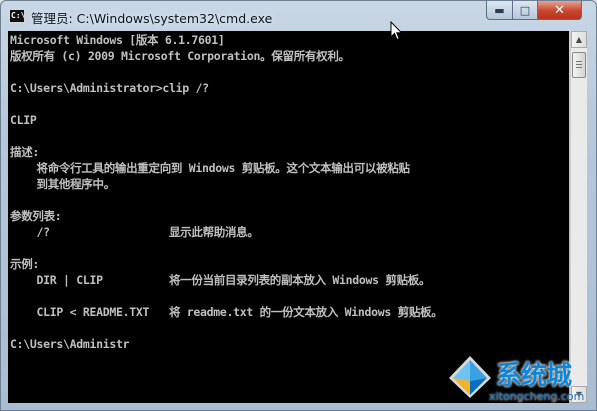 The image size is (597, 411). What do you see at coordinates (117, 40) in the screenshot?
I see `console-line: Microsoft Windows [版本 6.1.7601]` at bounding box center [117, 40].